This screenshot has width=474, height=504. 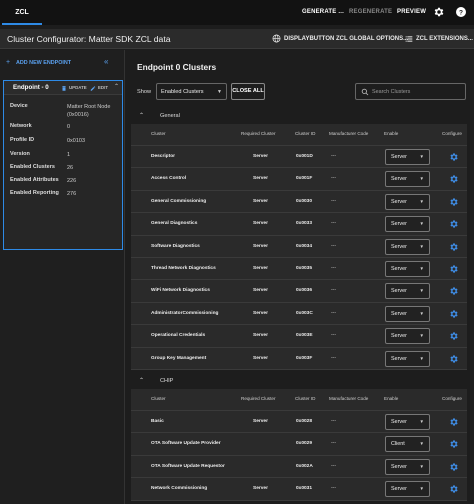 I want to click on show-filter-select: Enabled Clusters ▼, so click(x=191, y=91).